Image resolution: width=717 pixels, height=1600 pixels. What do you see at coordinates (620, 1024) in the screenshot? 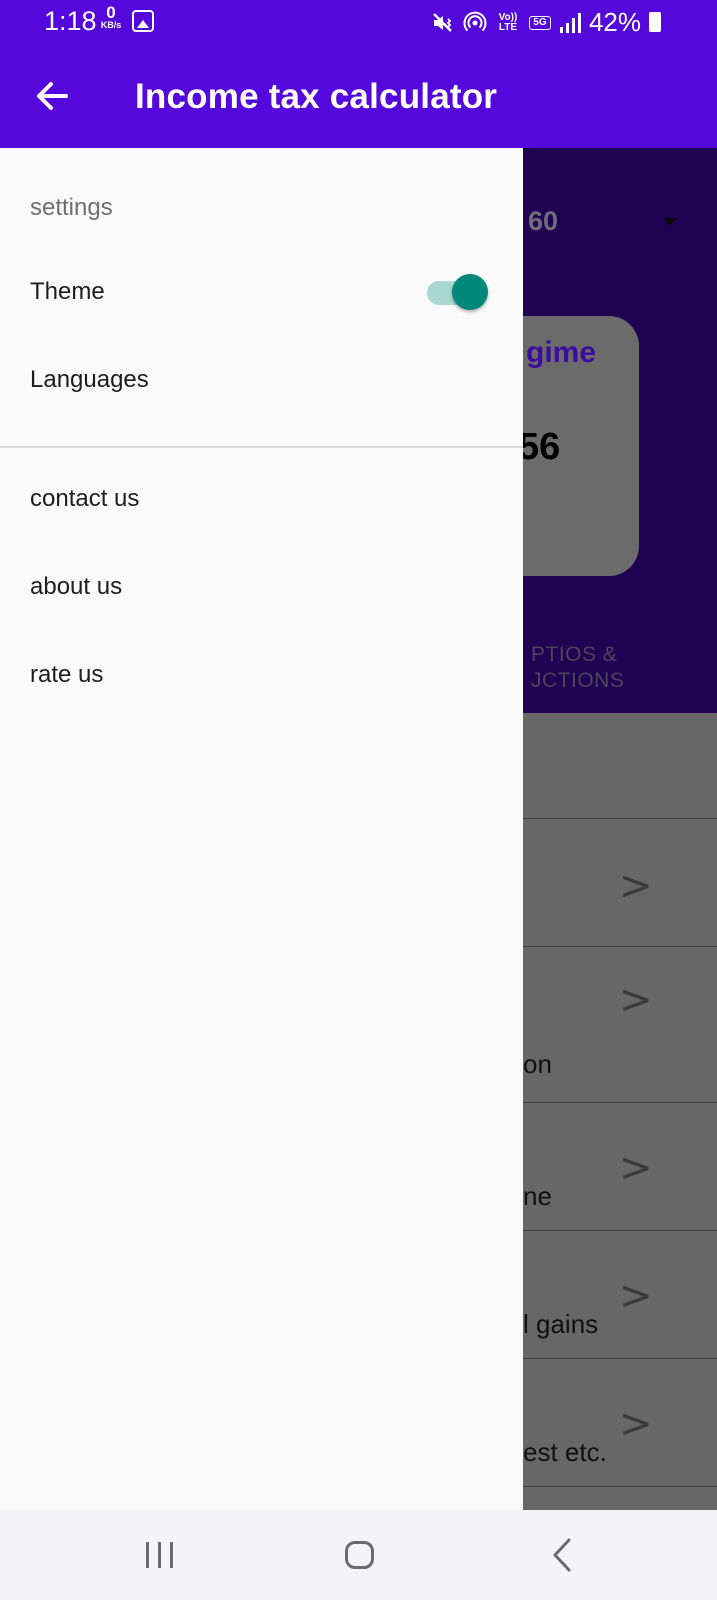
I see `list-item: > on` at bounding box center [620, 1024].